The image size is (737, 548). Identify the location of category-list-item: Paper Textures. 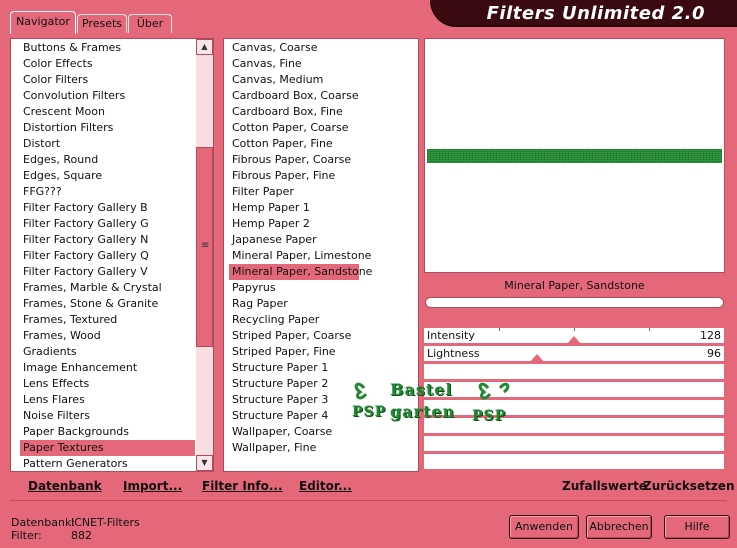
(107, 448).